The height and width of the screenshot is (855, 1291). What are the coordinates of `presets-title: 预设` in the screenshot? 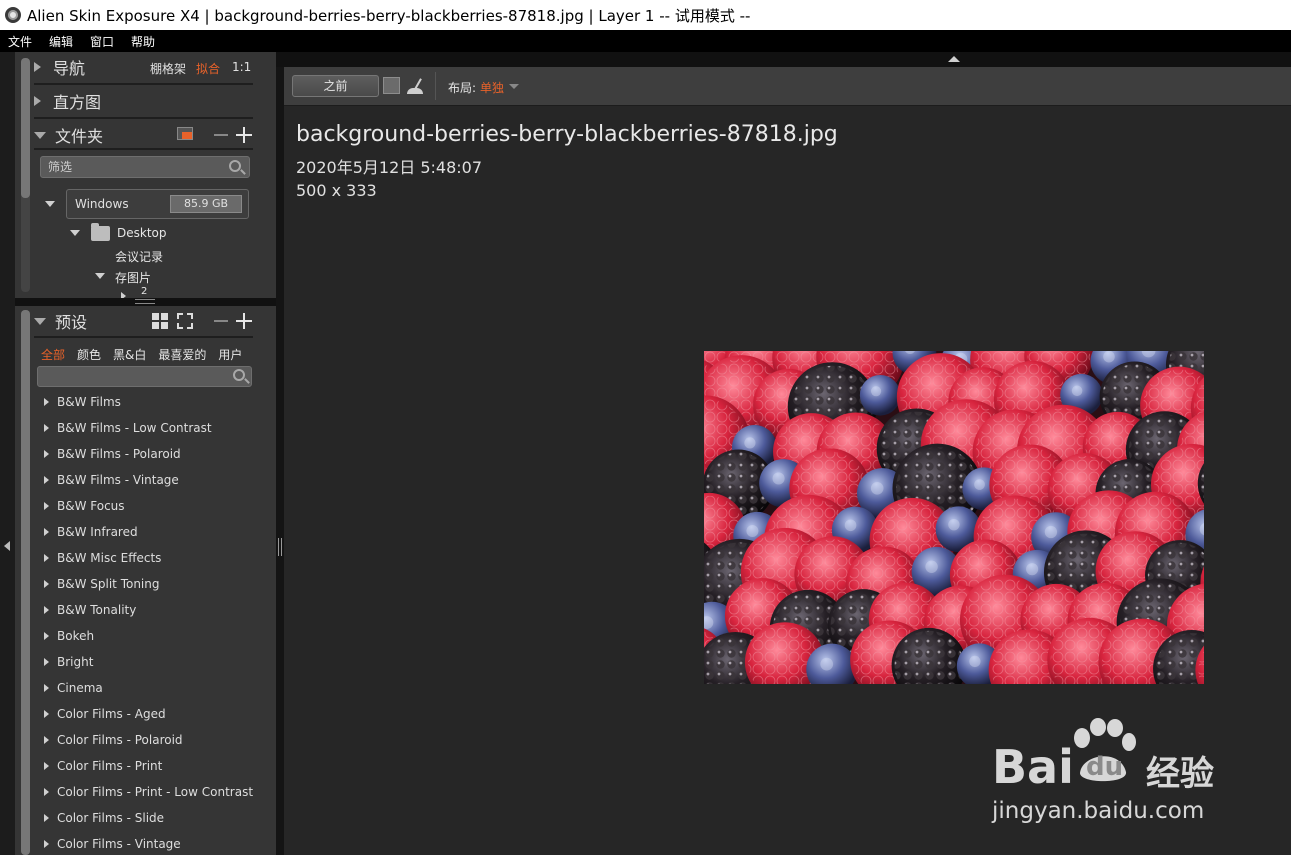 It's located at (71, 322).